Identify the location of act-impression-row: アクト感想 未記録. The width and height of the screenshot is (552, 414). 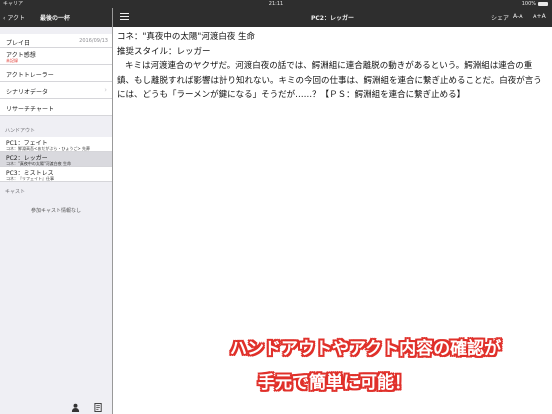
(56, 56).